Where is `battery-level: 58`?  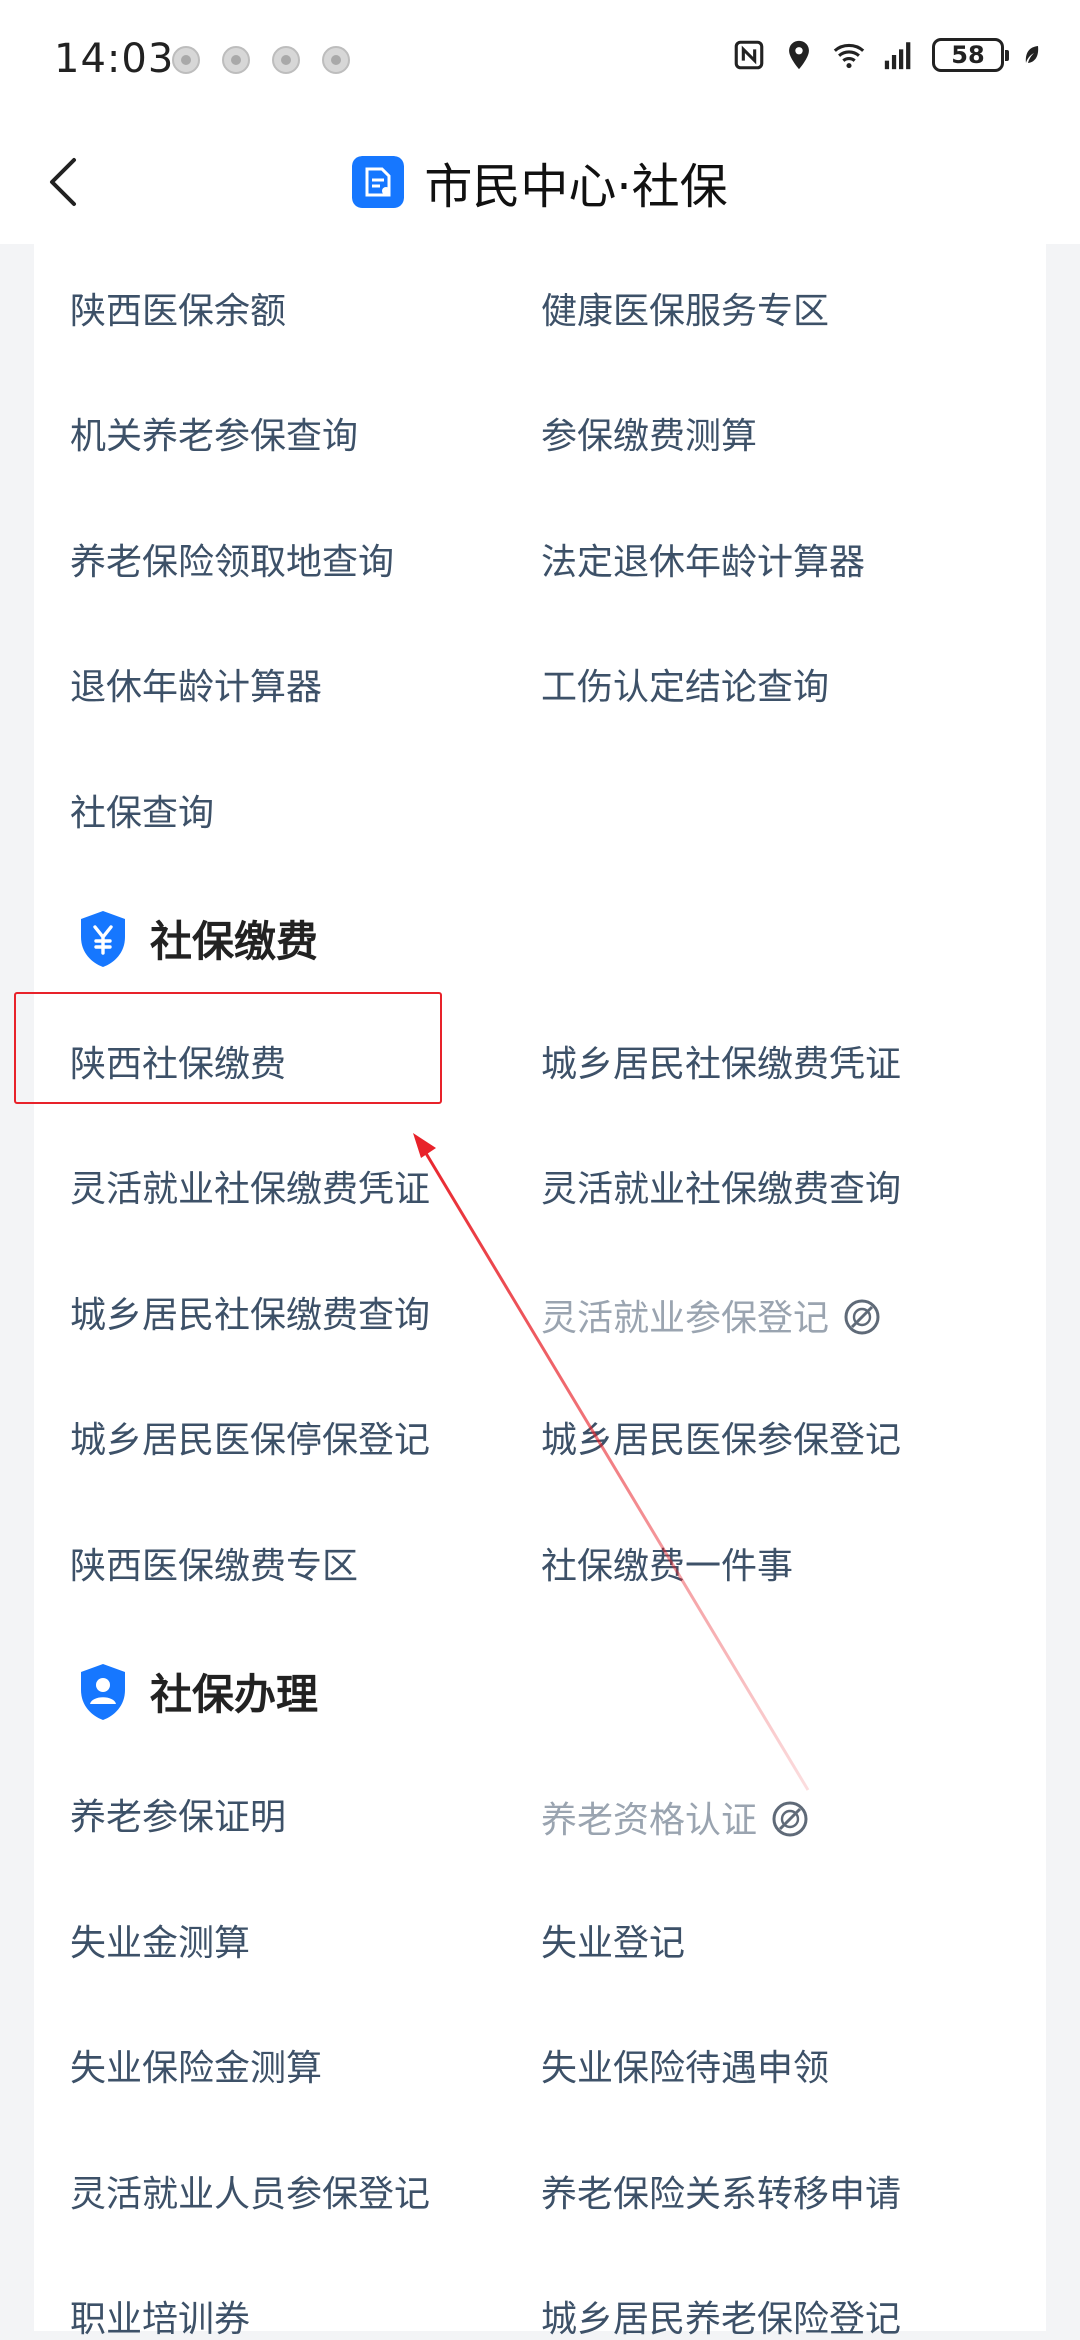
battery-level: 58 is located at coordinates (968, 55).